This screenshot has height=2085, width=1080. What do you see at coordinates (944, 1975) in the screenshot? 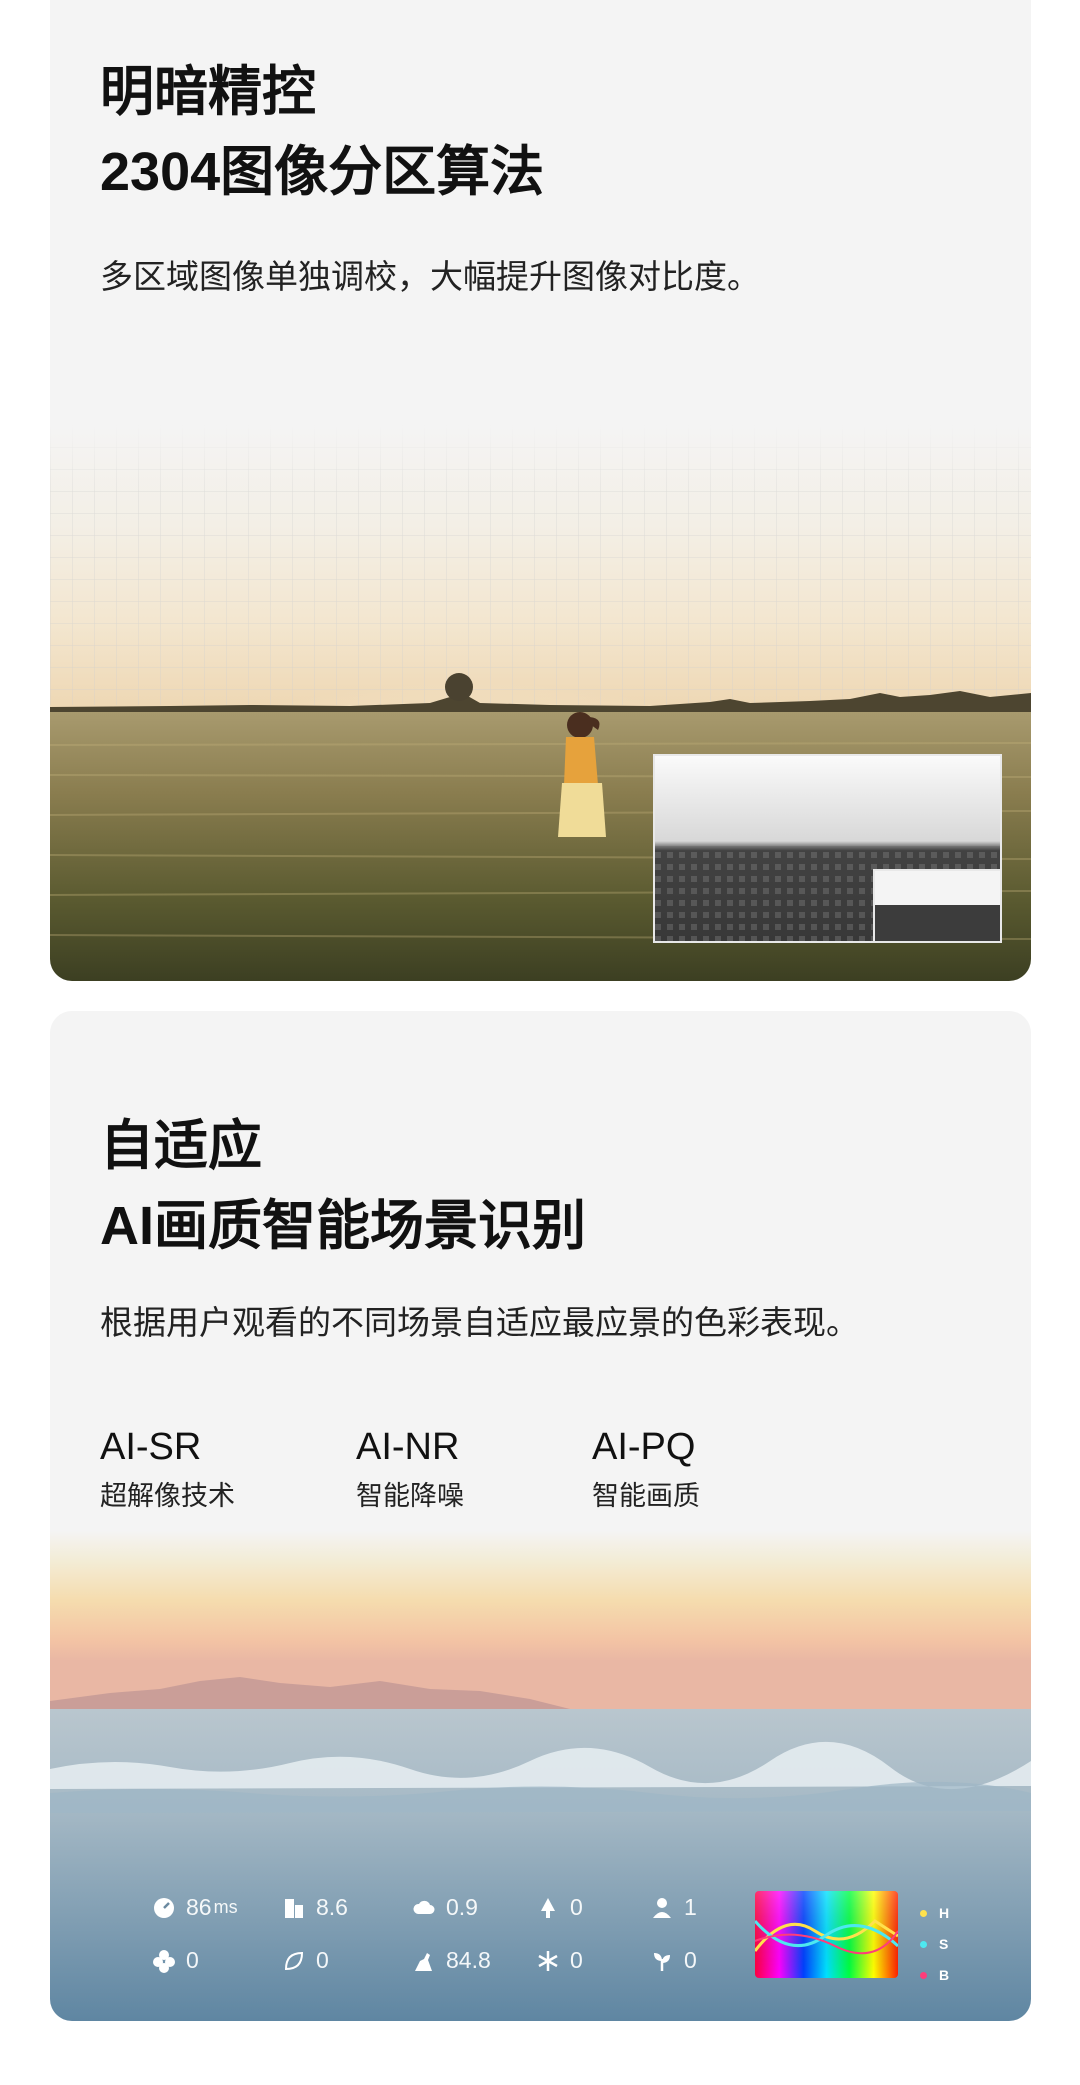
I see `legend-label: B` at bounding box center [944, 1975].